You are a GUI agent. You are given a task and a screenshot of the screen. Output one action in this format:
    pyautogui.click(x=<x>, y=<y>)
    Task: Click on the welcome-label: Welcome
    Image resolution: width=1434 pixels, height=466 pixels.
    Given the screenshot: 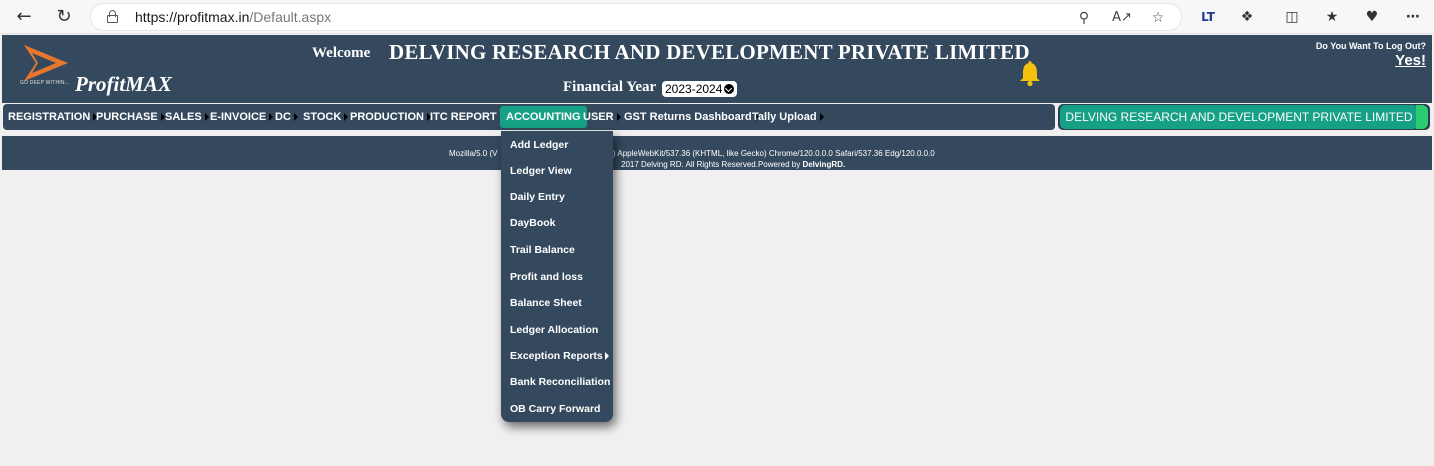 What is the action you would take?
    pyautogui.click(x=341, y=53)
    